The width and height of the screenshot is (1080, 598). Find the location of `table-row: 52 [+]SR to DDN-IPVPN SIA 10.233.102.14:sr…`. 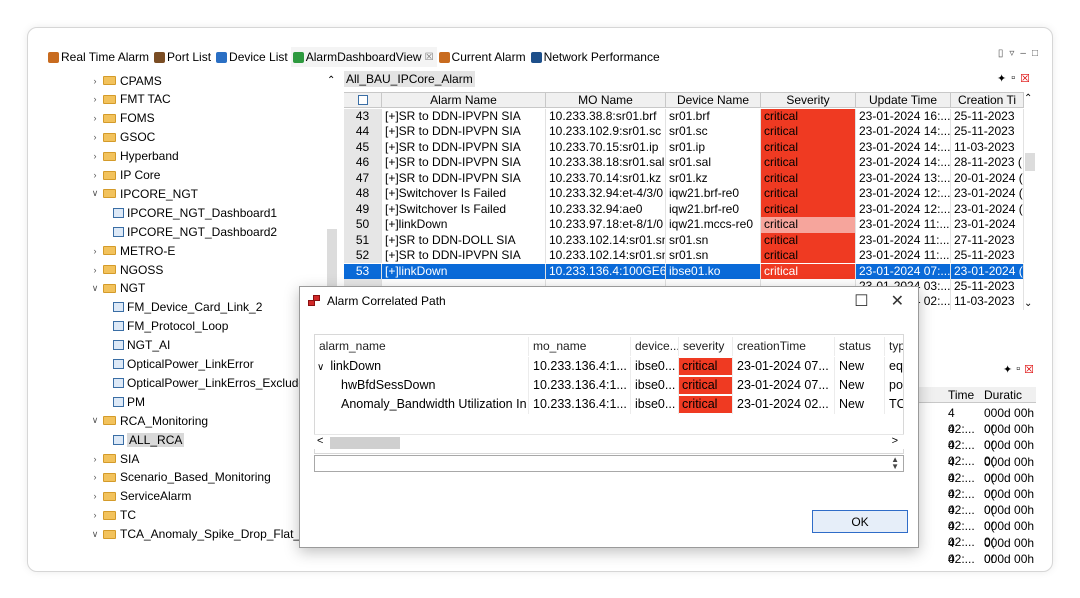

table-row: 52 [+]SR to DDN-IPVPN SIA 10.233.102.14:sr… is located at coordinates (684, 256).